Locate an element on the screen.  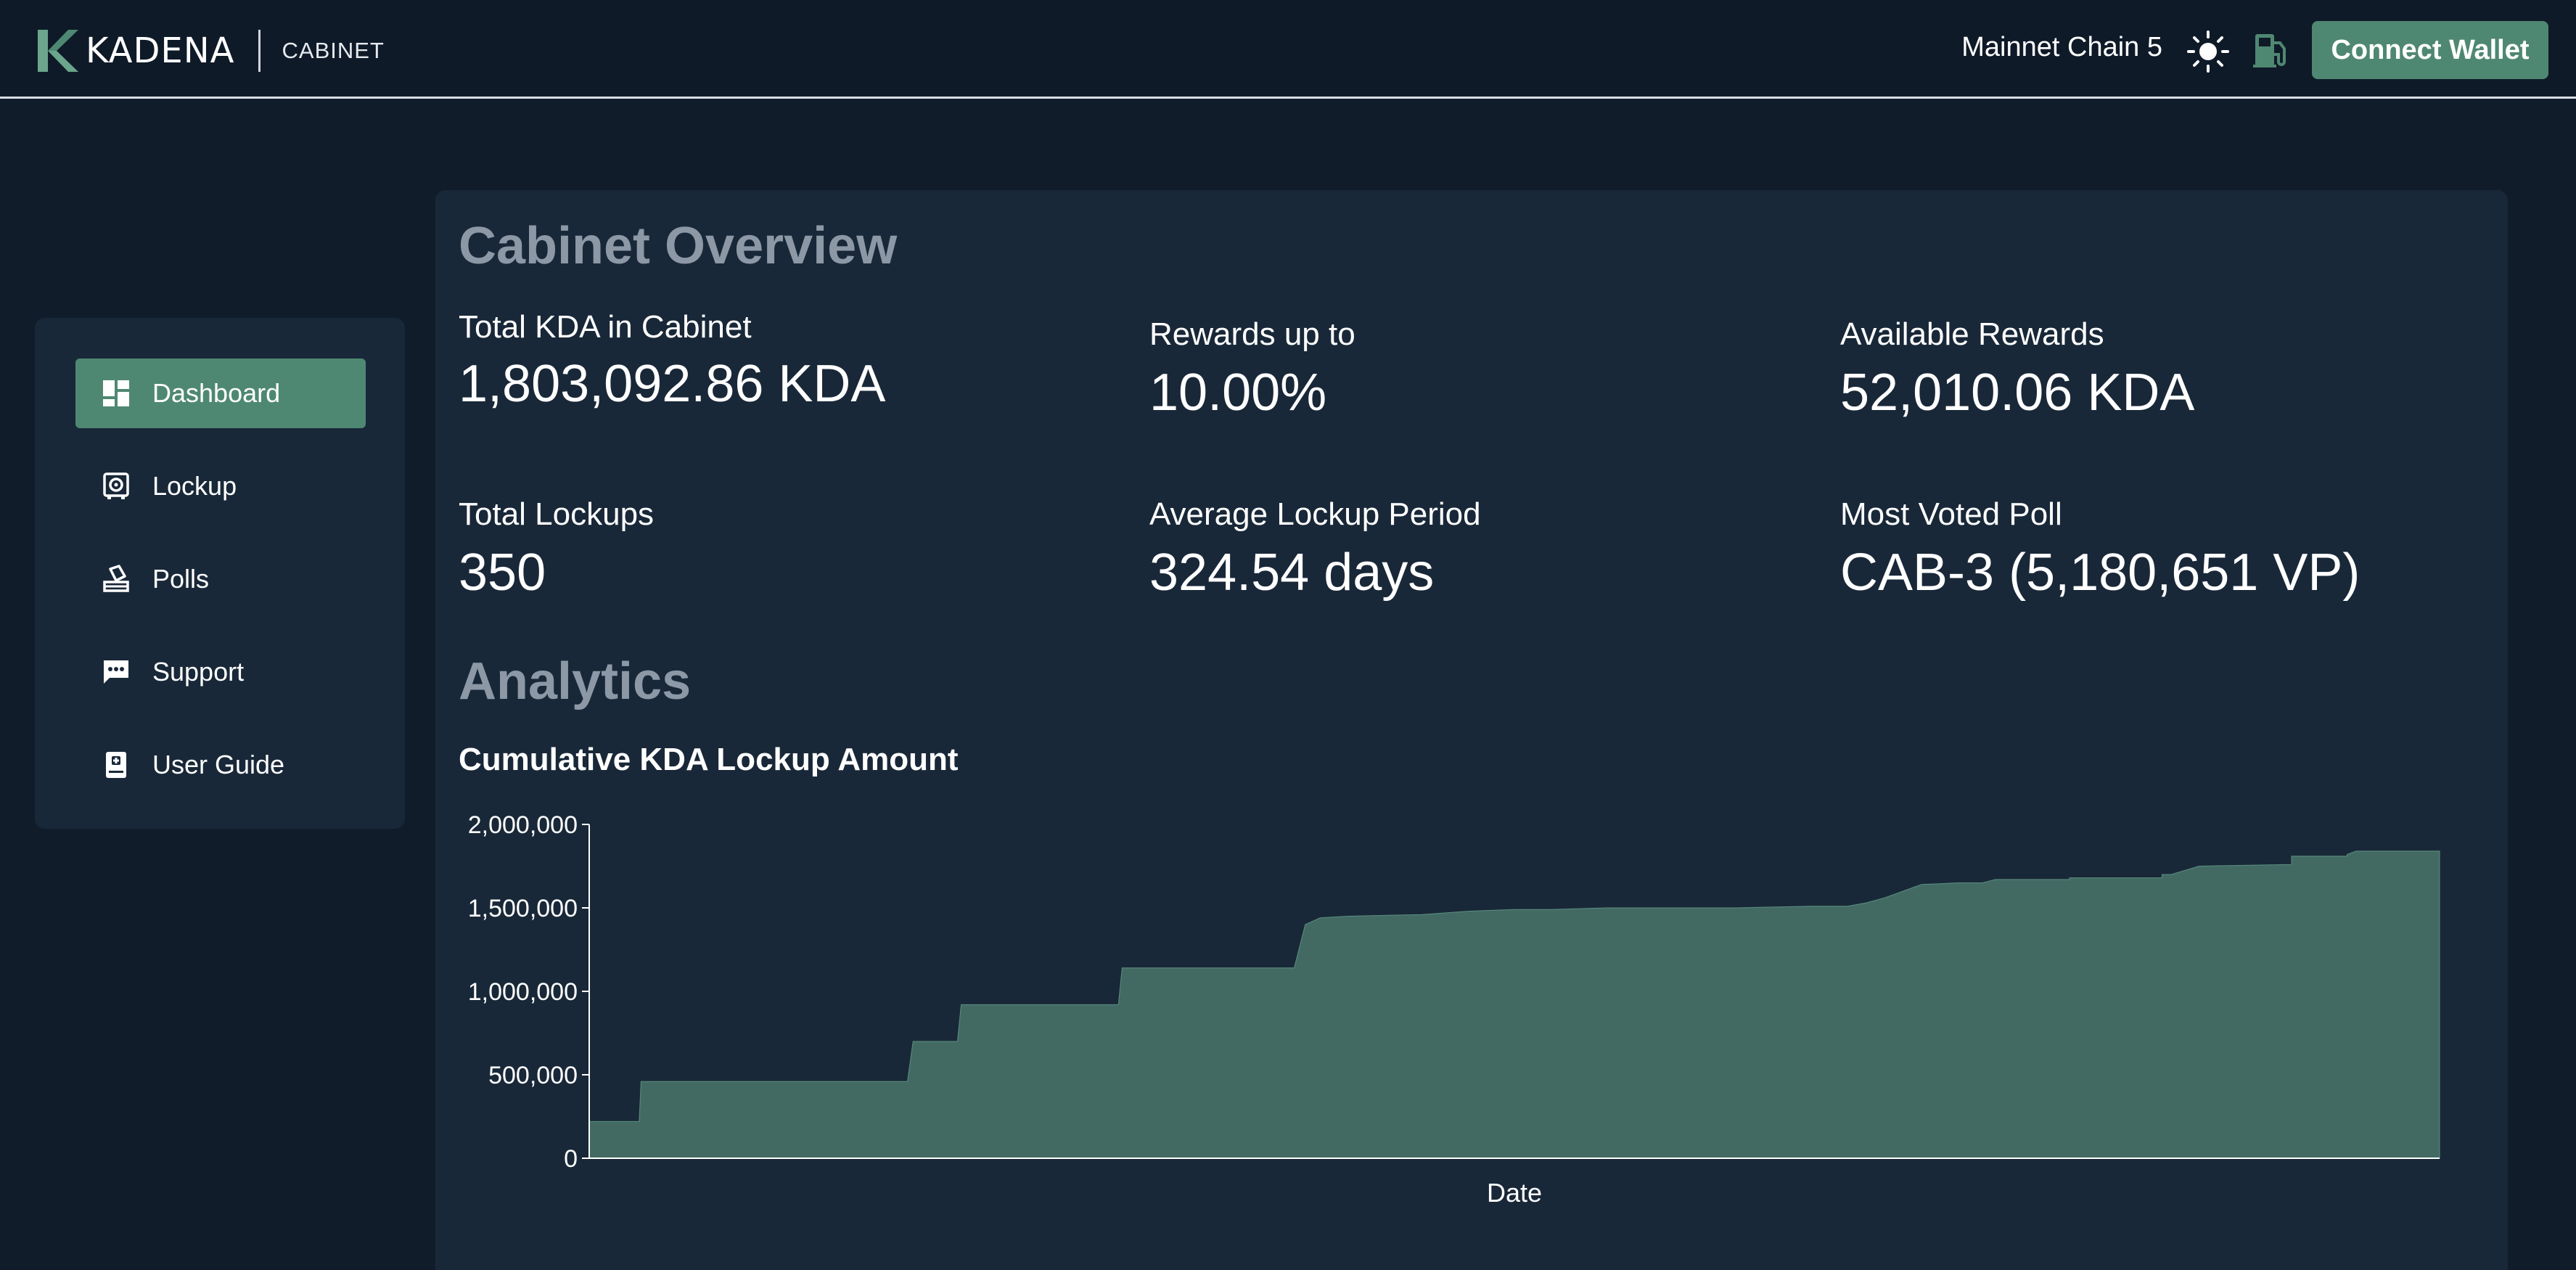
stat-label-avg-lockup: Average Lockup Period is located at coordinates (1315, 514).